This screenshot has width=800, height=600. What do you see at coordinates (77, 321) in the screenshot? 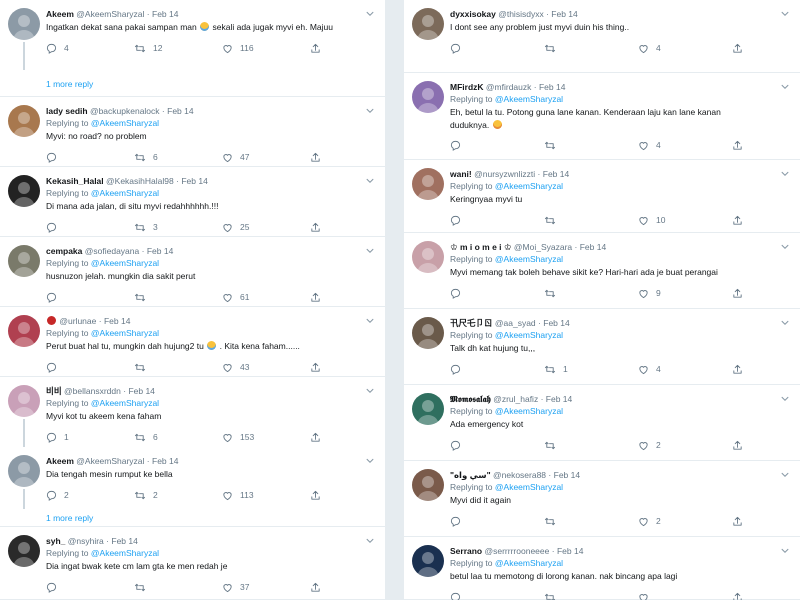
I see `user-handle: @urlunae` at bounding box center [77, 321].